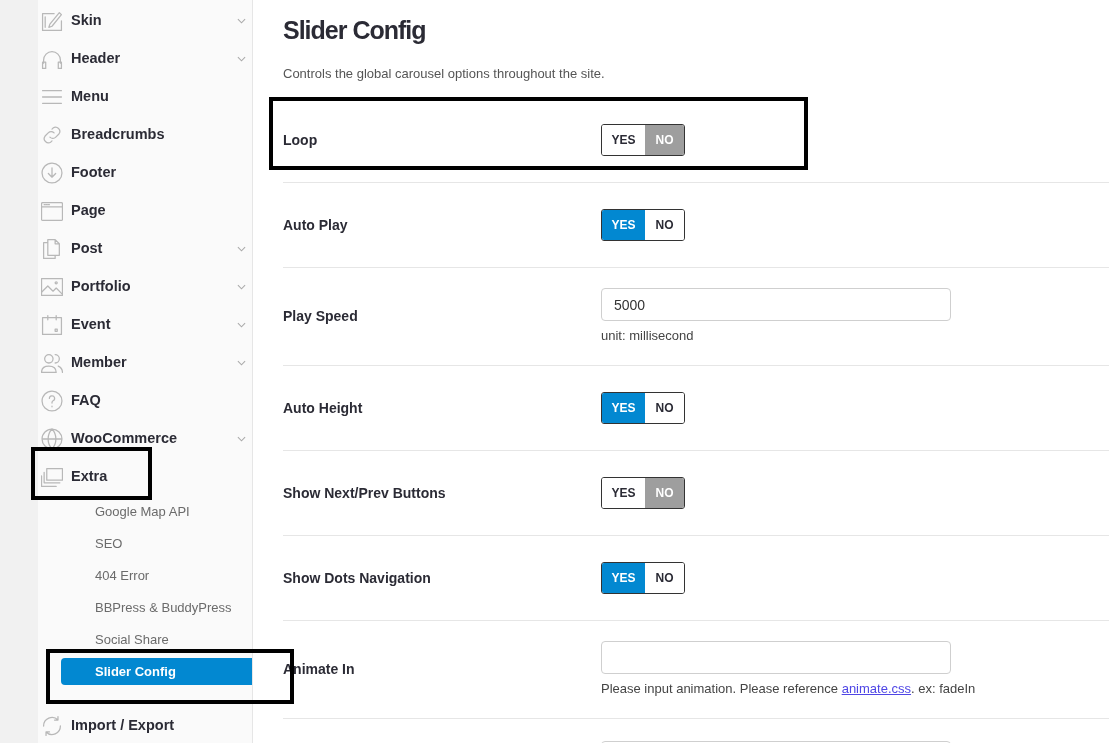 This screenshot has width=1109, height=743. I want to click on setting-label: Show Dots Navigation, so click(357, 578).